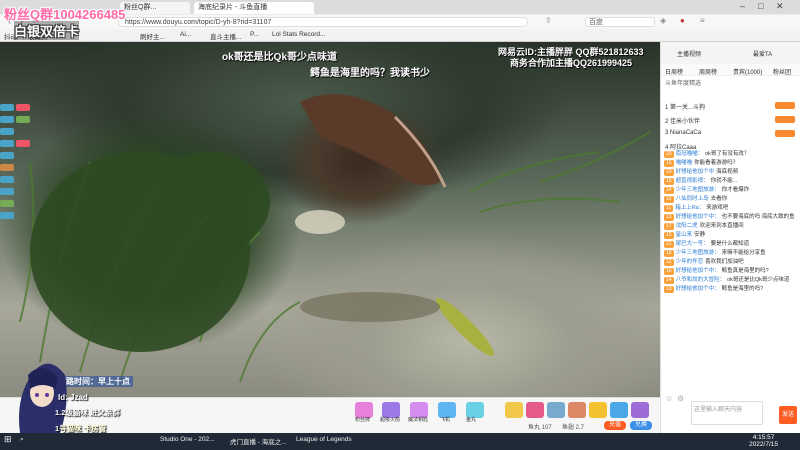 The height and width of the screenshot is (450, 800). I want to click on tab-active: 海底纪录片 - 斗鱼直播, so click(254, 8).